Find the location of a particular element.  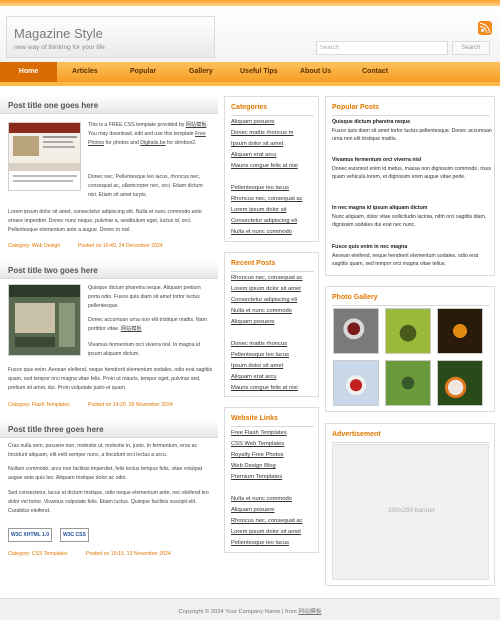

nav-about-us: About Us is located at coordinates (315, 72).